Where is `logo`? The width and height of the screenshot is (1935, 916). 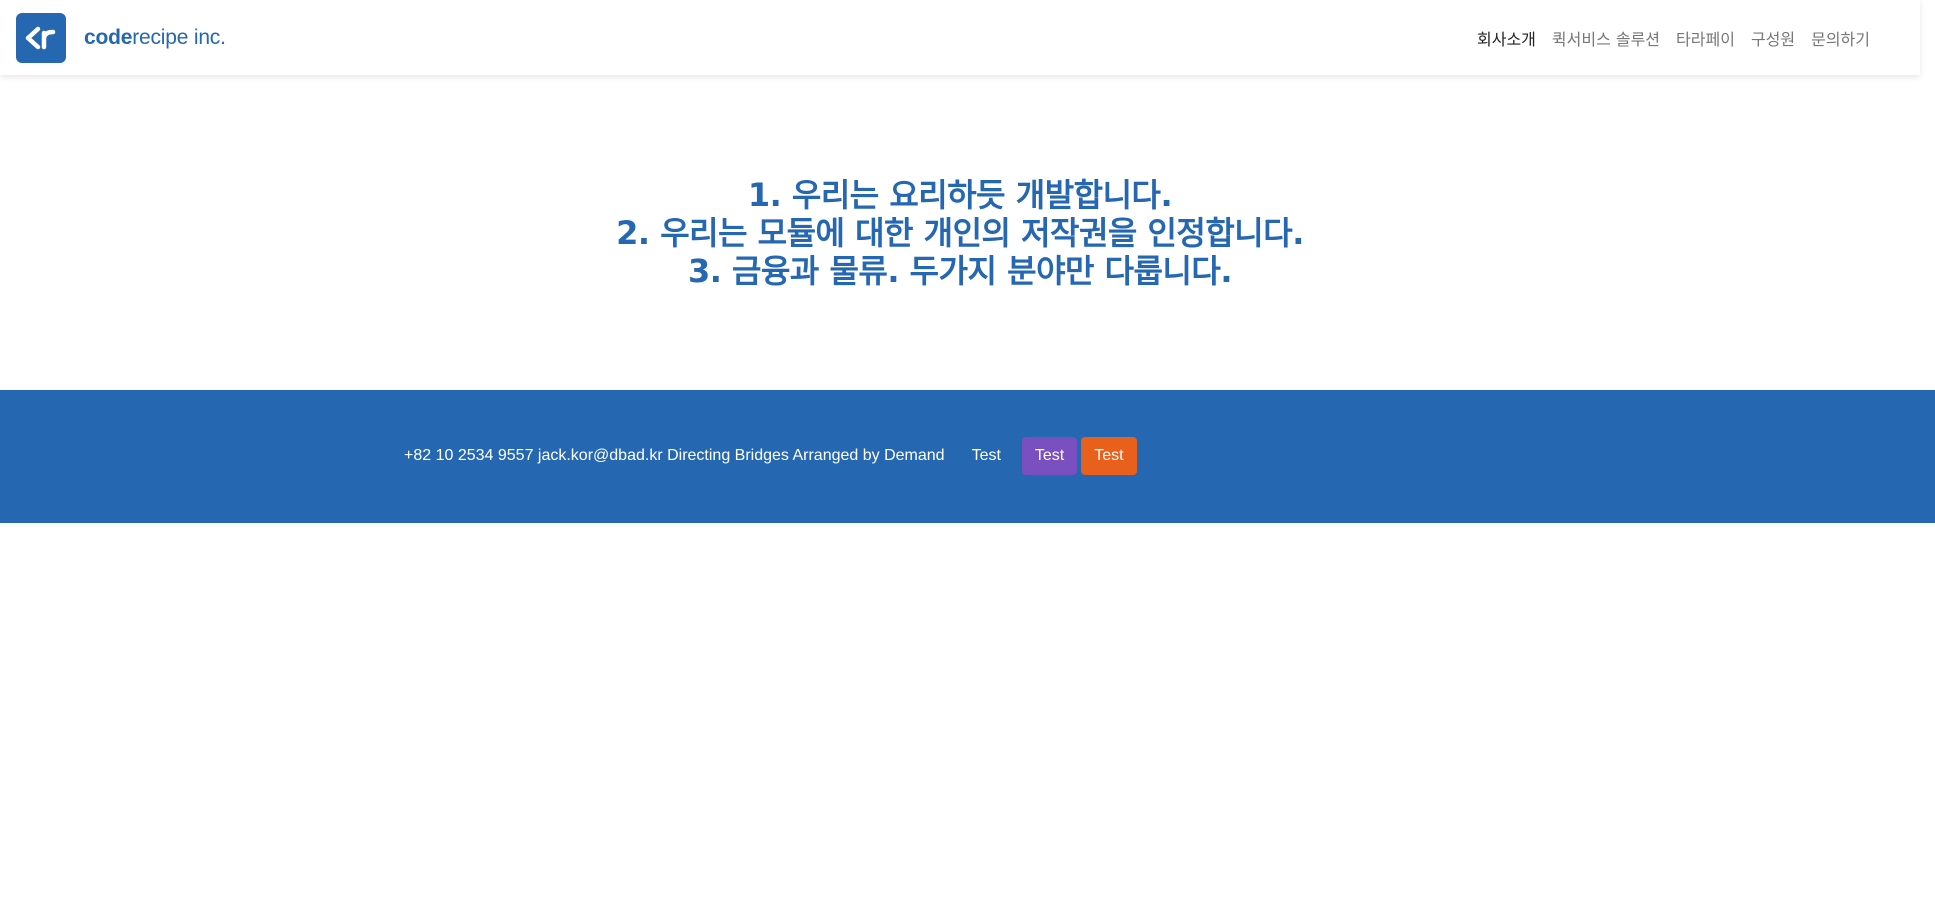 logo is located at coordinates (41, 38).